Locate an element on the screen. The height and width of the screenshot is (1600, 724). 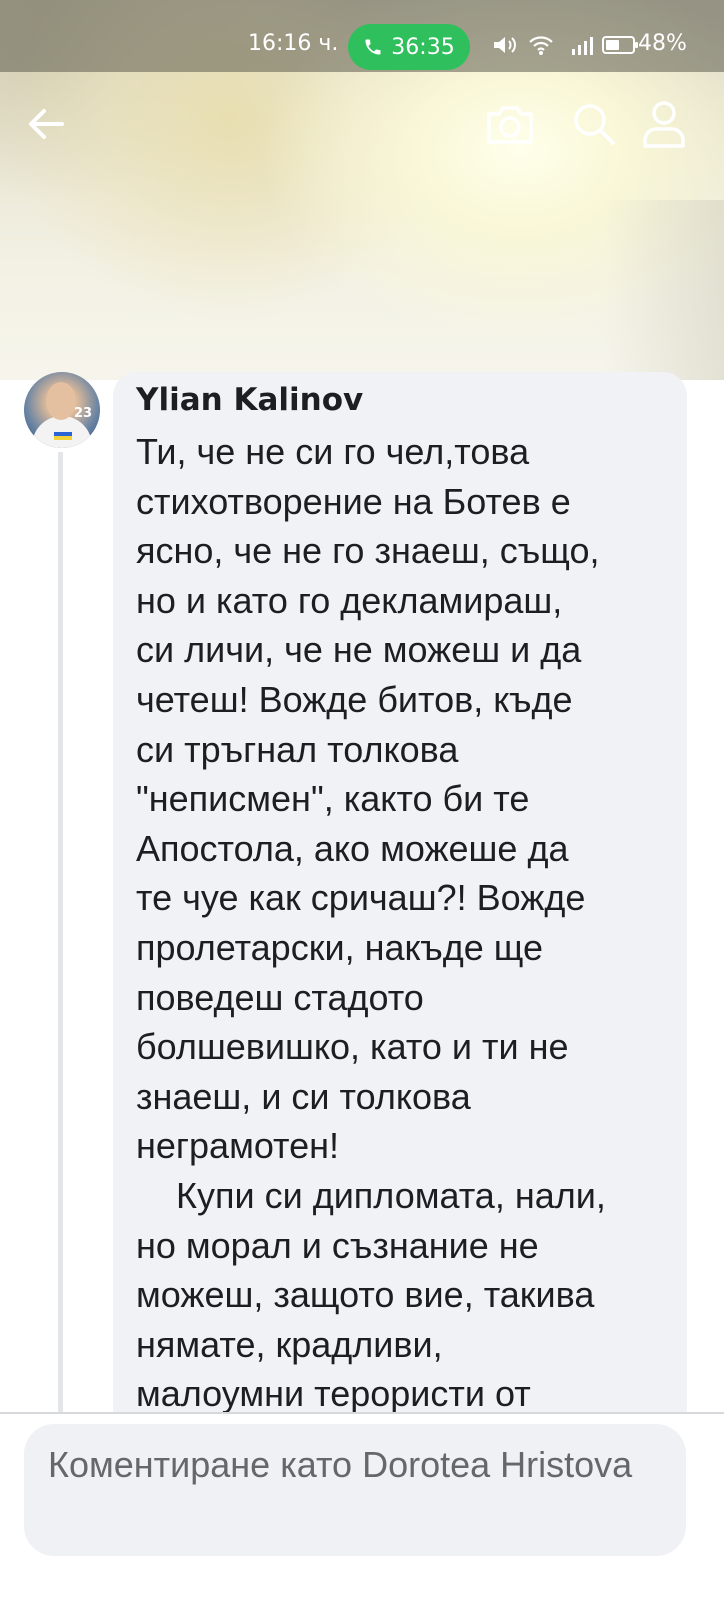
comment-line: малоумни терористи от is located at coordinates (333, 1392).